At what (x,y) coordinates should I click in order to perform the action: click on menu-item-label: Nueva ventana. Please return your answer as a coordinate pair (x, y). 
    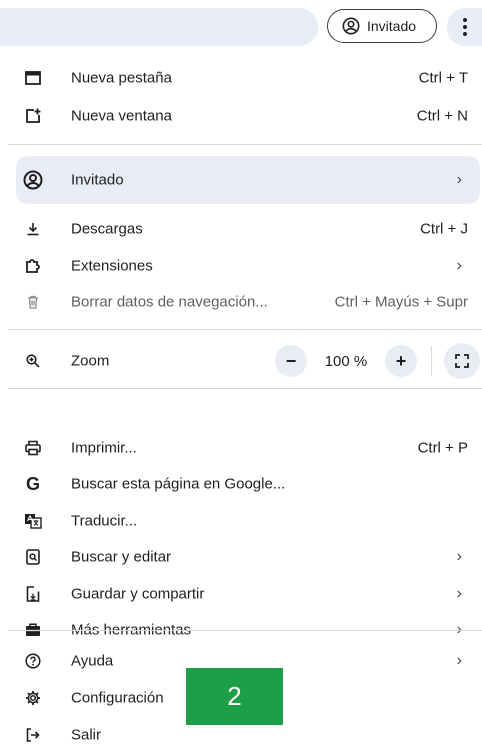
    Looking at the image, I should click on (121, 116).